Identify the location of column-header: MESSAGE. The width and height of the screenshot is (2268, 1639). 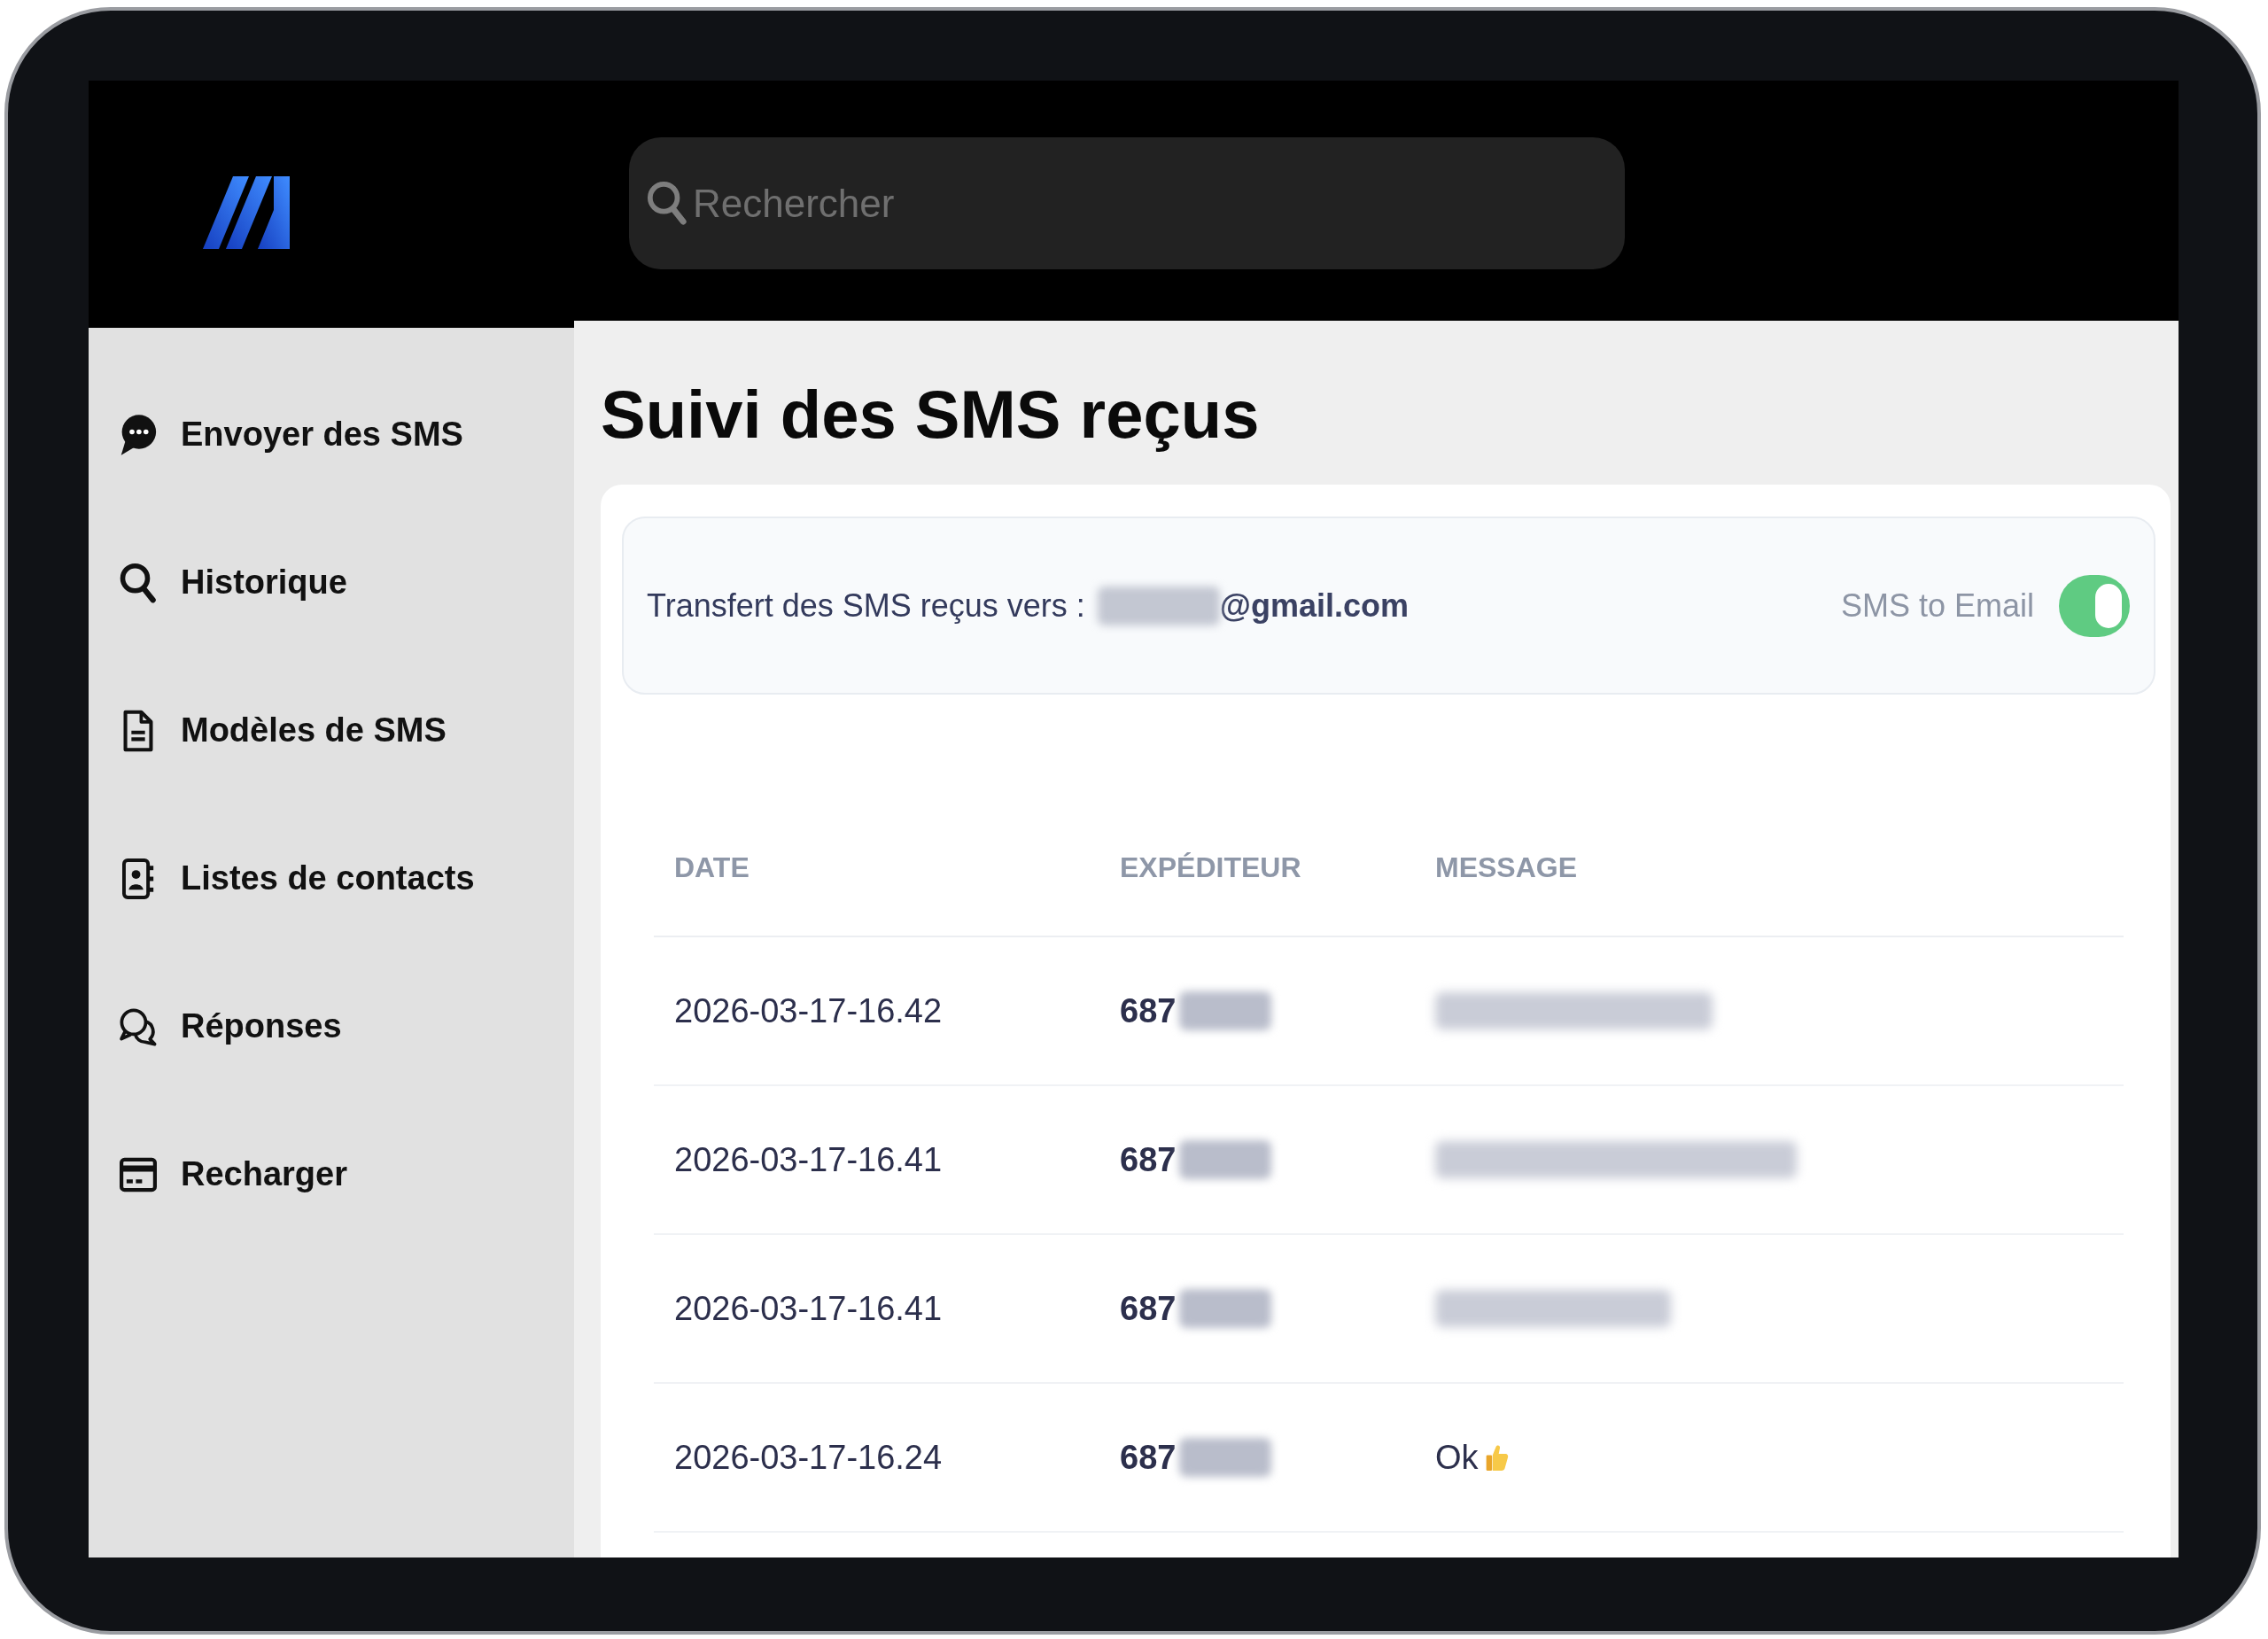
(1506, 868).